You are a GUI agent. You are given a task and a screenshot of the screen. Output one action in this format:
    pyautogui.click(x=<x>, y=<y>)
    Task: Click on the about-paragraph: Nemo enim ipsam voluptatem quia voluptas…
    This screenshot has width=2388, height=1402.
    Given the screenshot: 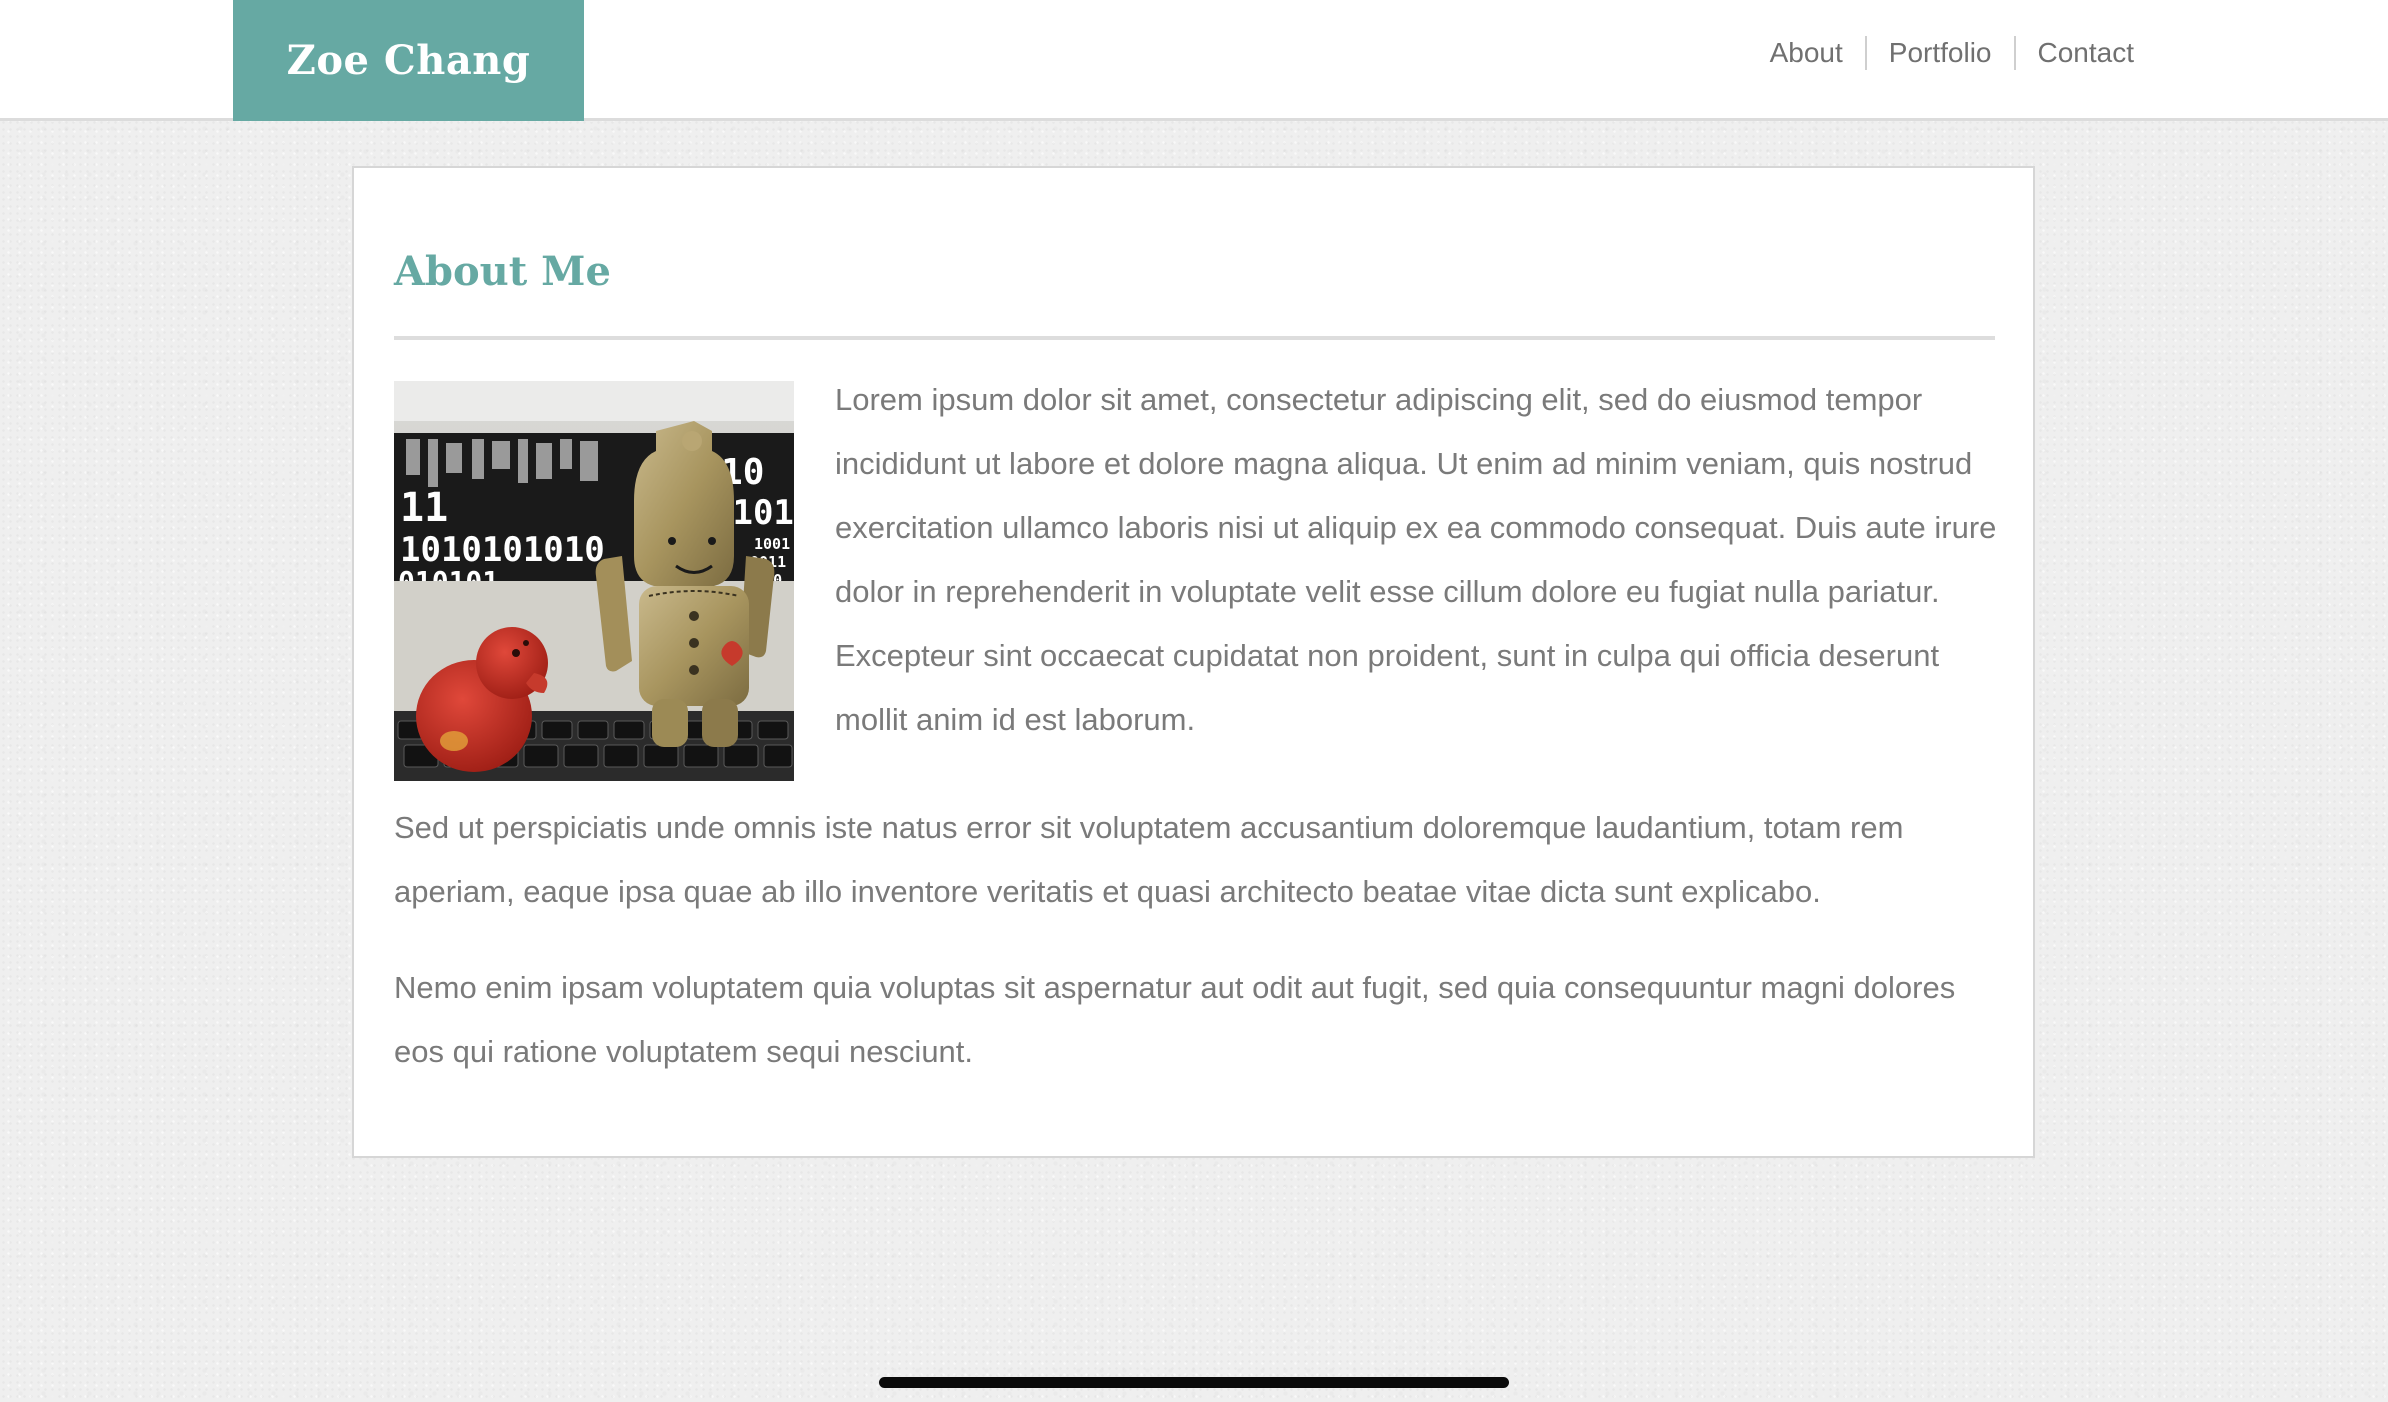 What is the action you would take?
    pyautogui.click(x=1175, y=1019)
    